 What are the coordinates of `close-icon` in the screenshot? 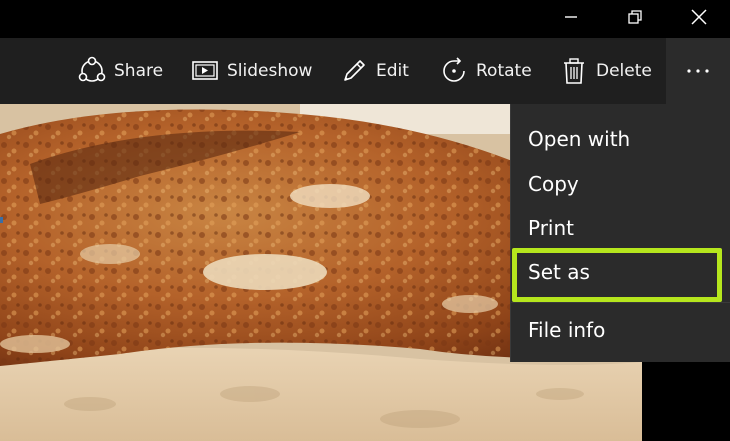 It's located at (699, 17).